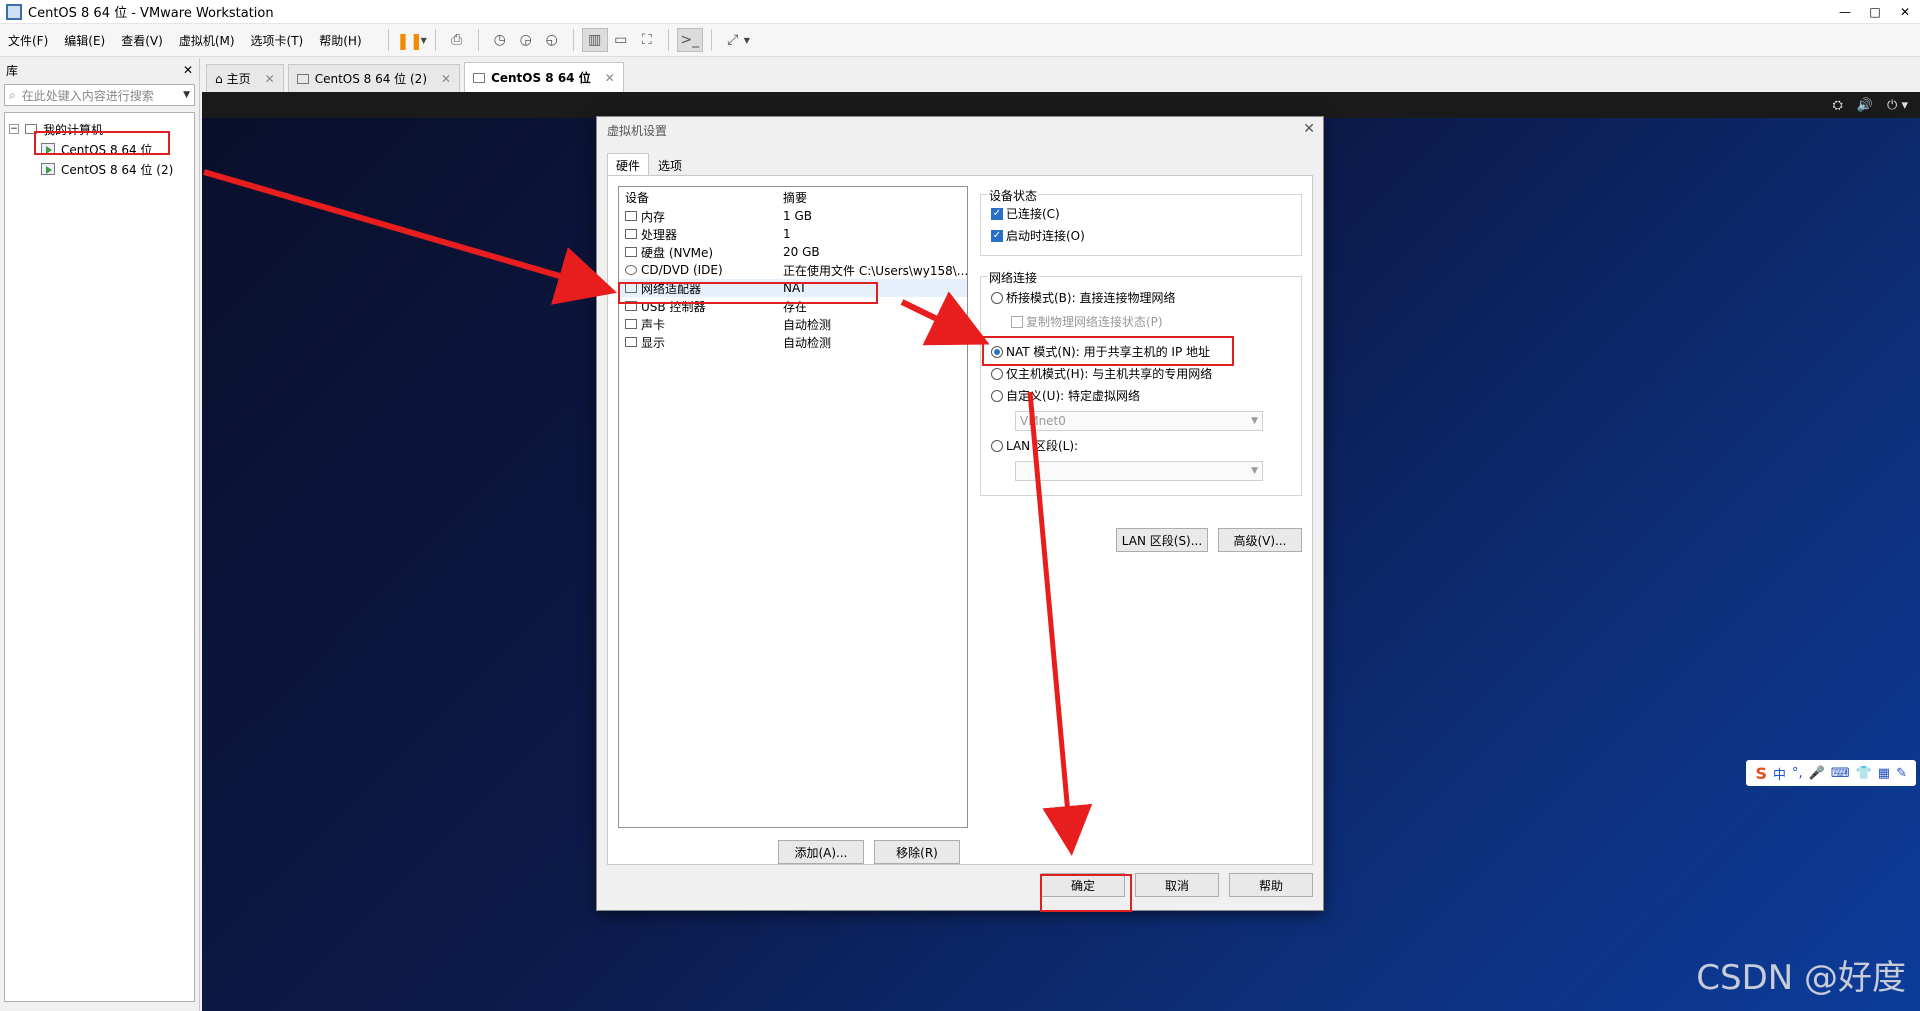  I want to click on speaker-icon, so click(631, 324).